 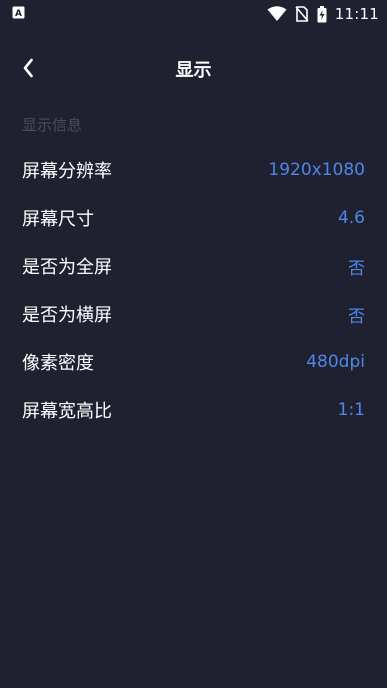 I want to click on row-label: 屏幕分辨率, so click(x=67, y=171).